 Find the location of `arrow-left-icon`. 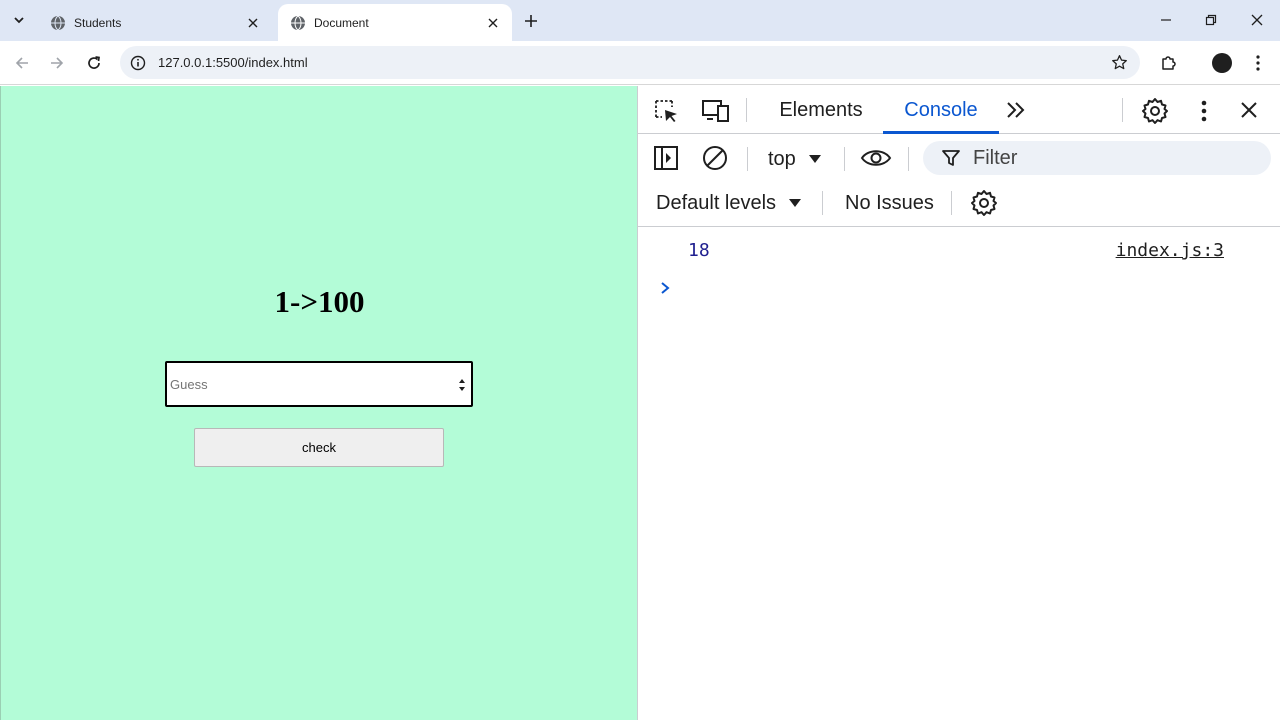

arrow-left-icon is located at coordinates (21, 63).